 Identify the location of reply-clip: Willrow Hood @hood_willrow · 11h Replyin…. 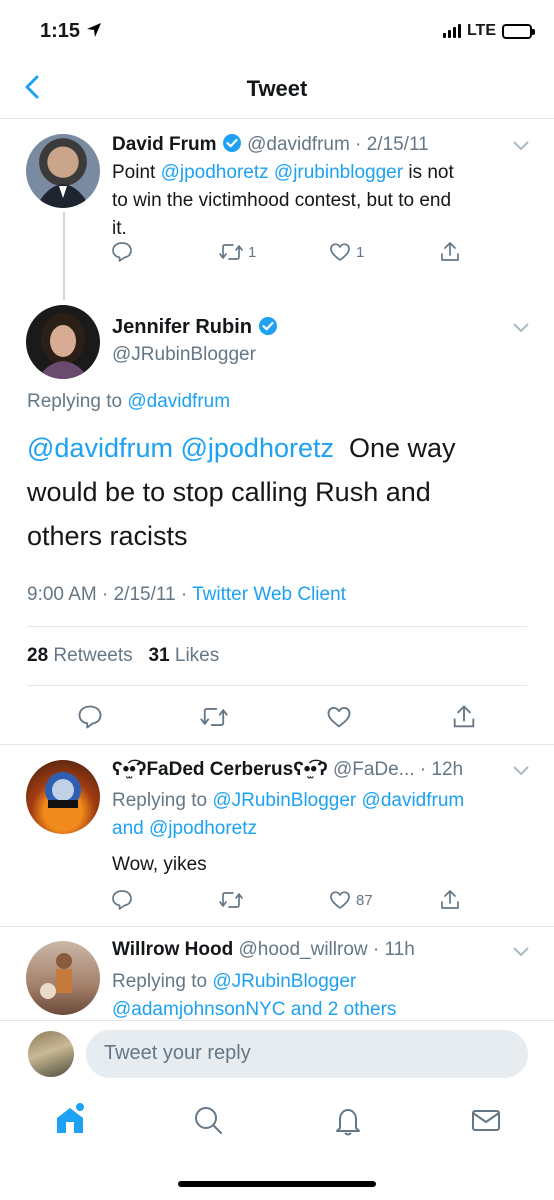
(277, 973).